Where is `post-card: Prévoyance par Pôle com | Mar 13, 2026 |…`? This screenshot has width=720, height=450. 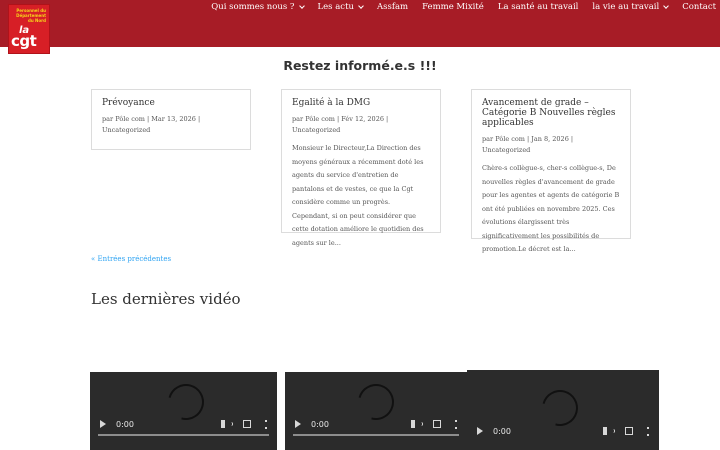
post-card: Prévoyance par Pôle com | Mar 13, 2026 |… is located at coordinates (171, 119).